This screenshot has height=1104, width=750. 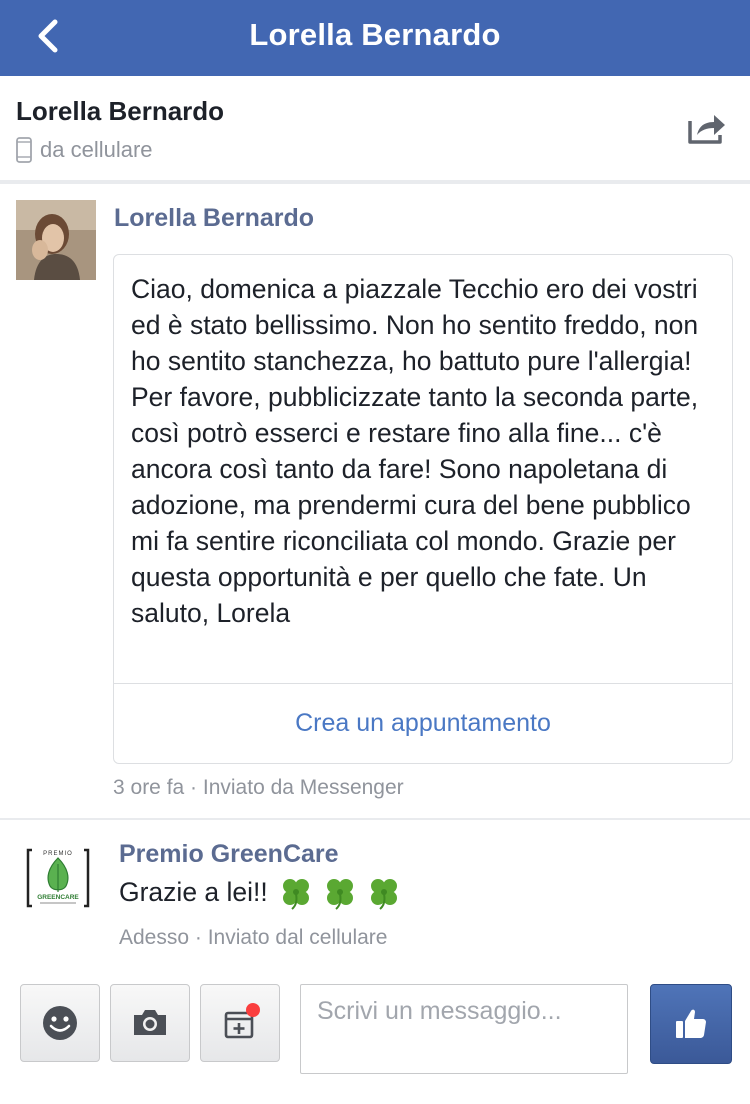 I want to click on calendar-add-icon, so click(x=242, y=1021).